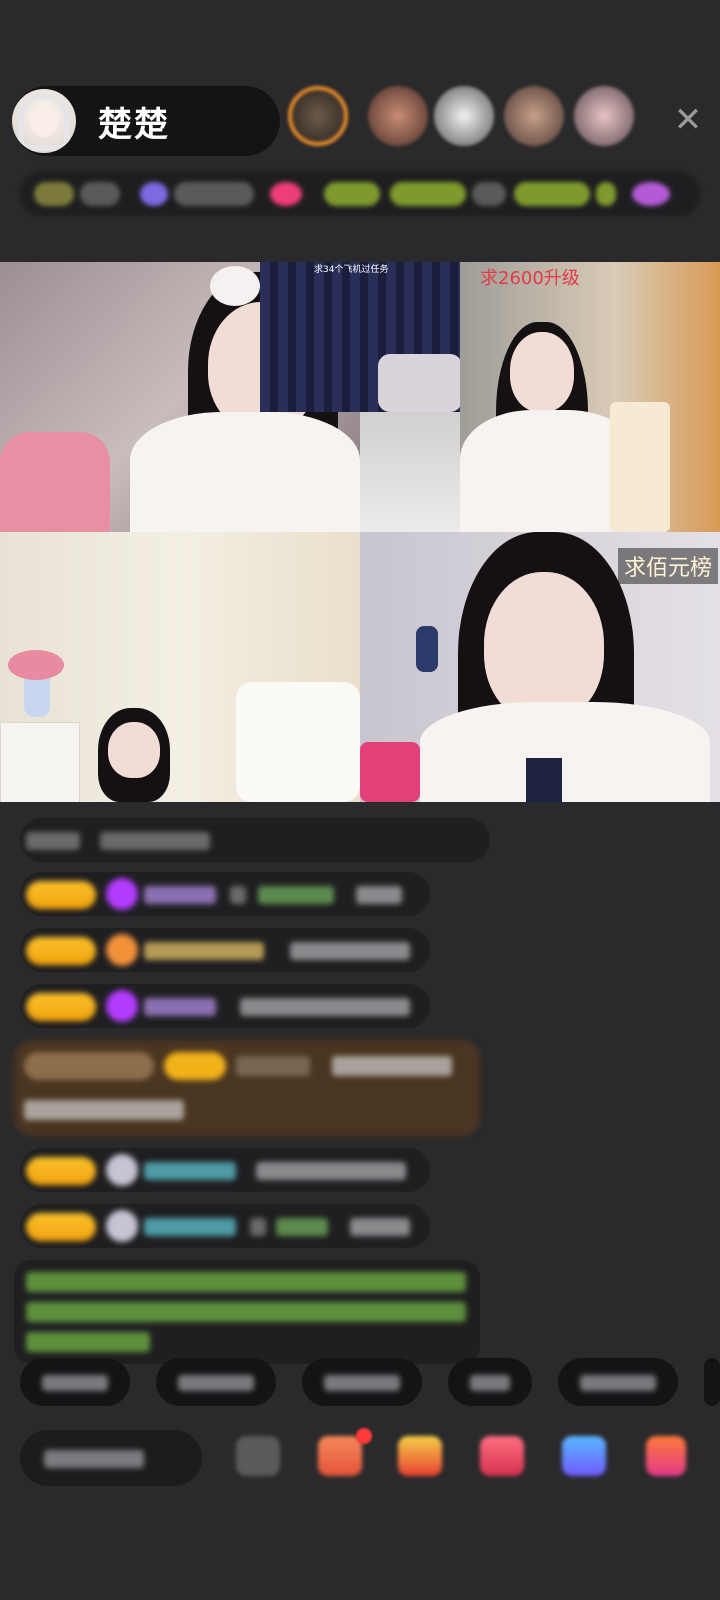 This screenshot has height=1600, width=720. I want to click on tile-task-label: 求34个飞机过任务, so click(351, 270).